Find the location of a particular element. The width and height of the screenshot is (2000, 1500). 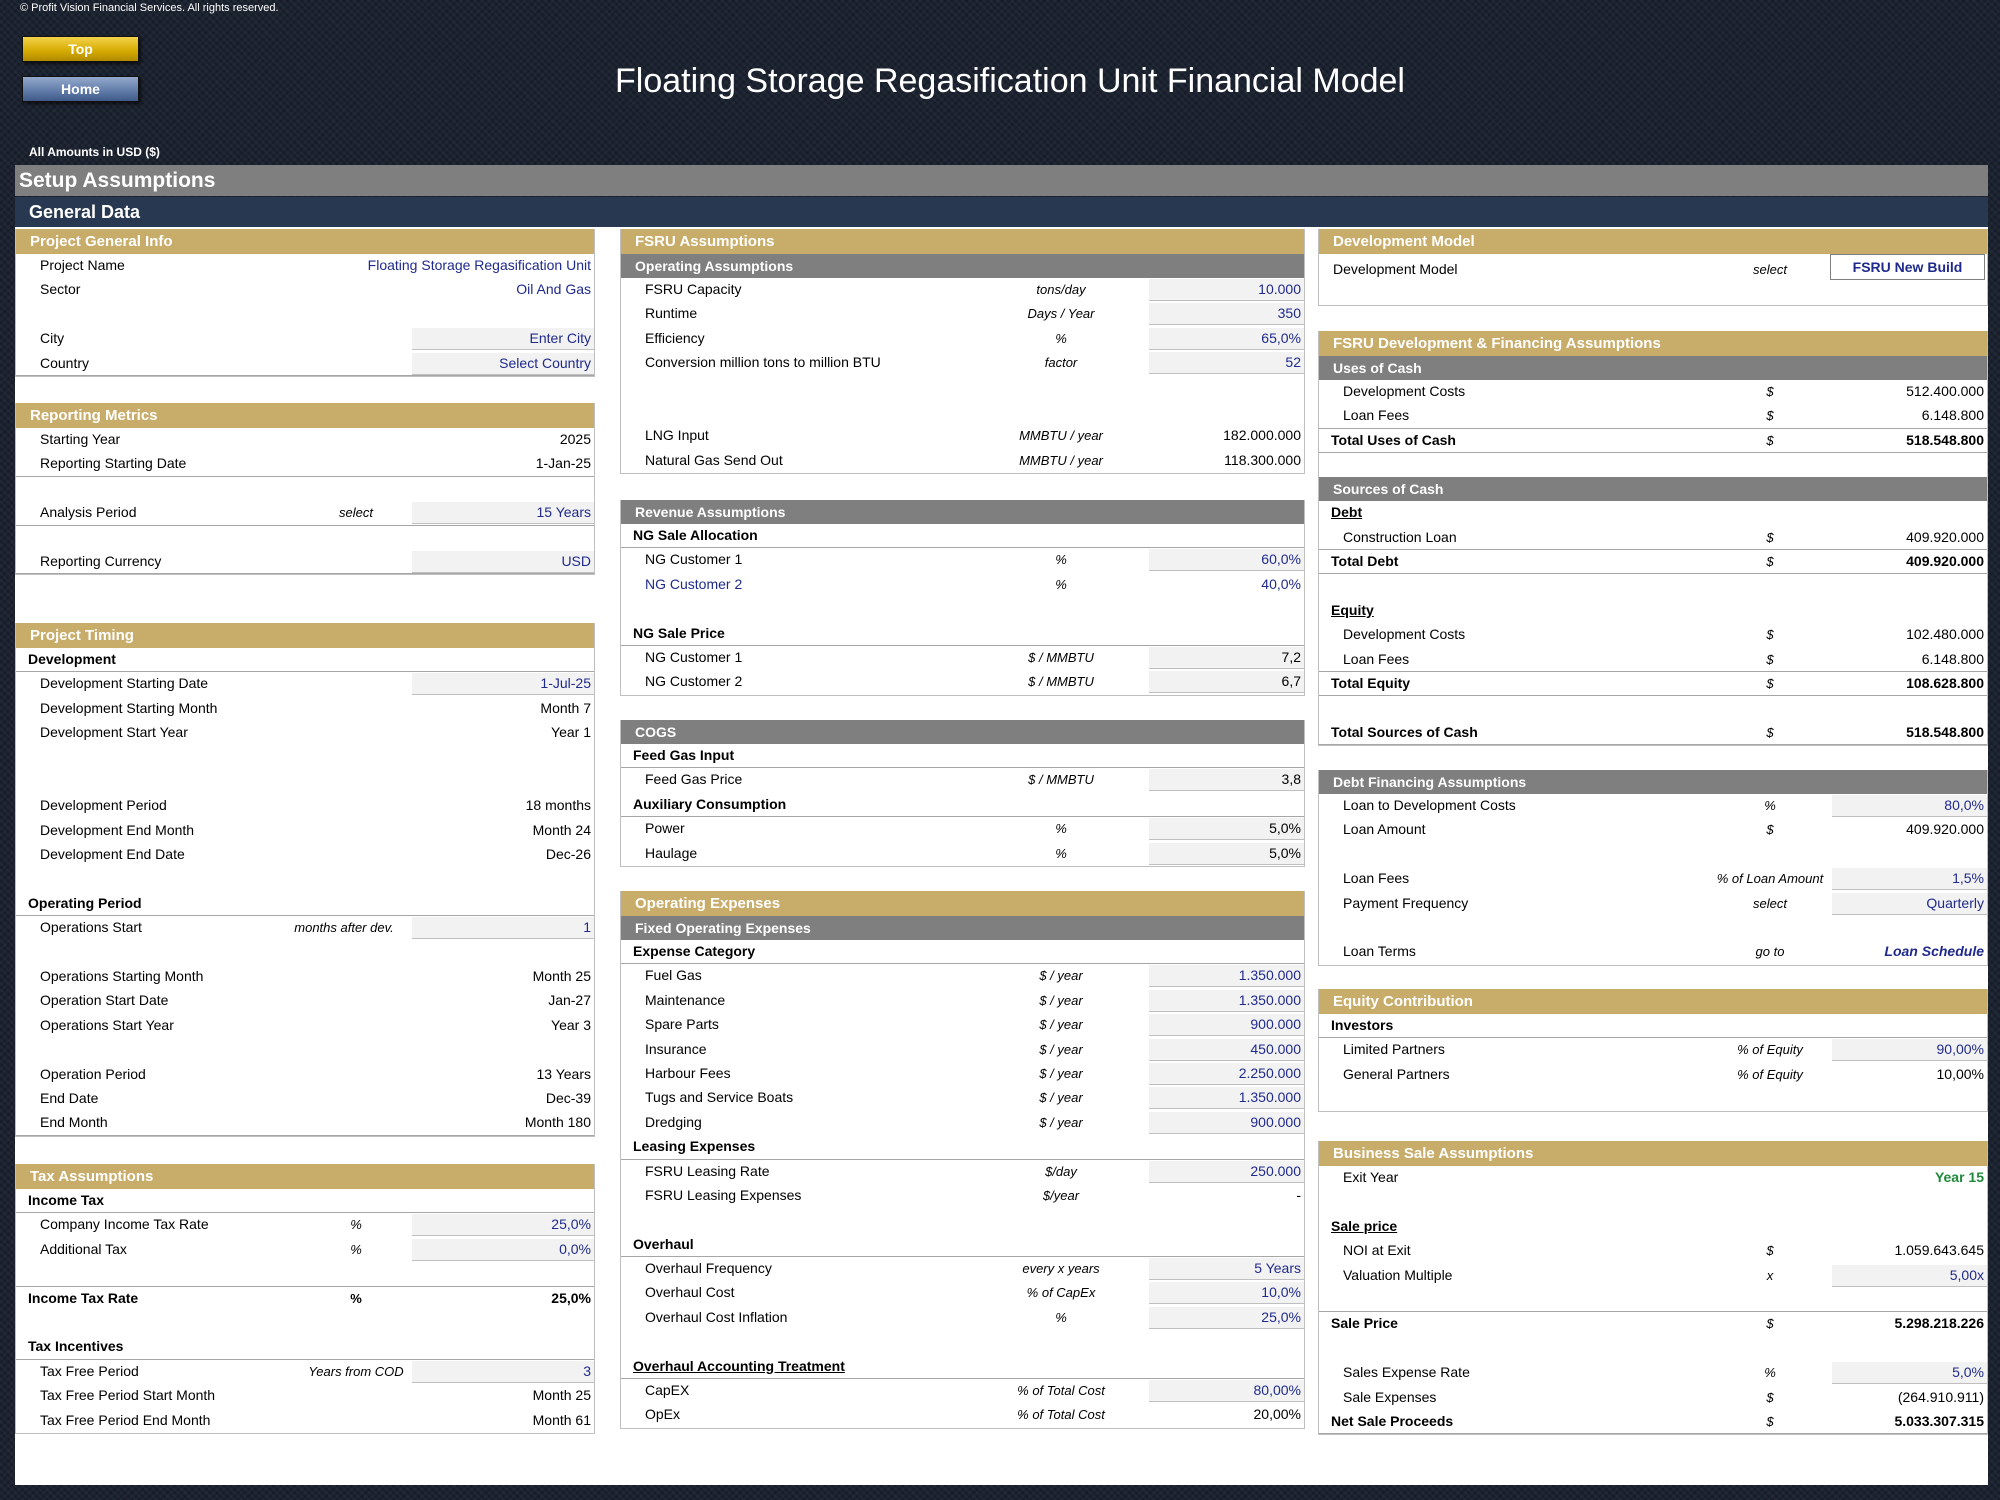

section-header: Tax Assumptions is located at coordinates (305, 1176).